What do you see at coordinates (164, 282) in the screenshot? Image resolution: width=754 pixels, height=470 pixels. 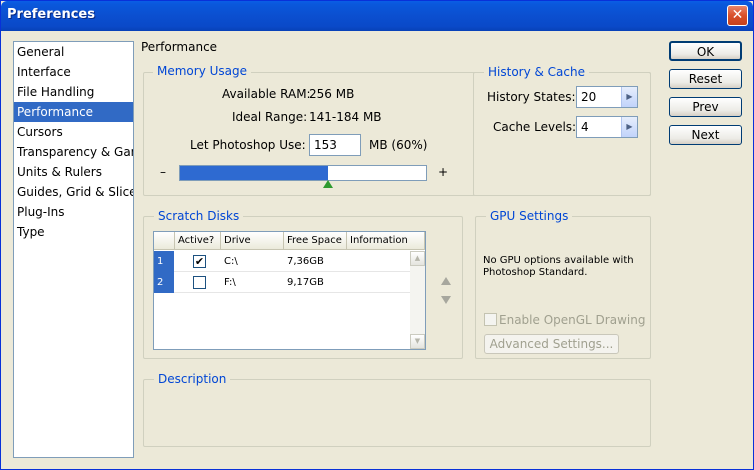 I see `row-number: 2` at bounding box center [164, 282].